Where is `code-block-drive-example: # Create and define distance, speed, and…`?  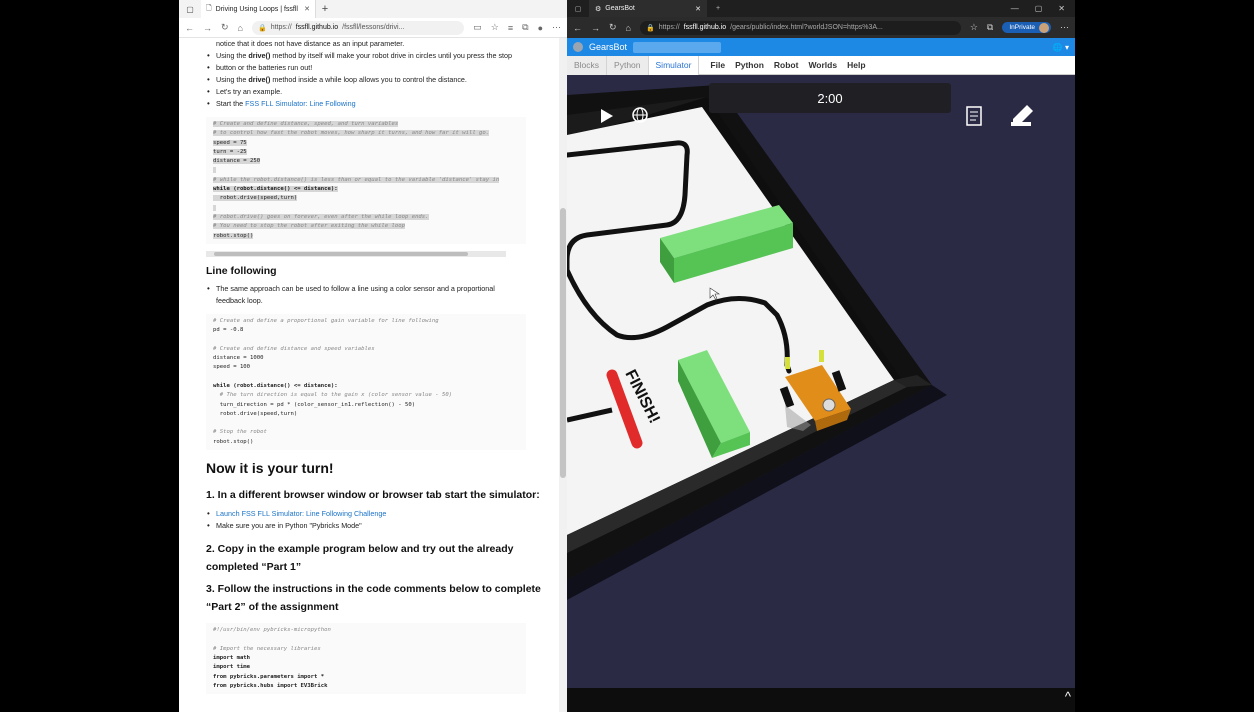 code-block-drive-example: # Create and define distance, speed, and… is located at coordinates (366, 180).